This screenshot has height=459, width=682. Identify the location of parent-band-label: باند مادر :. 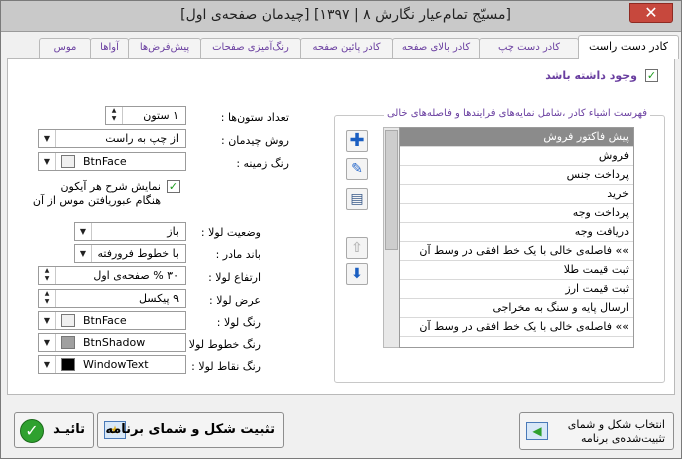
(238, 254).